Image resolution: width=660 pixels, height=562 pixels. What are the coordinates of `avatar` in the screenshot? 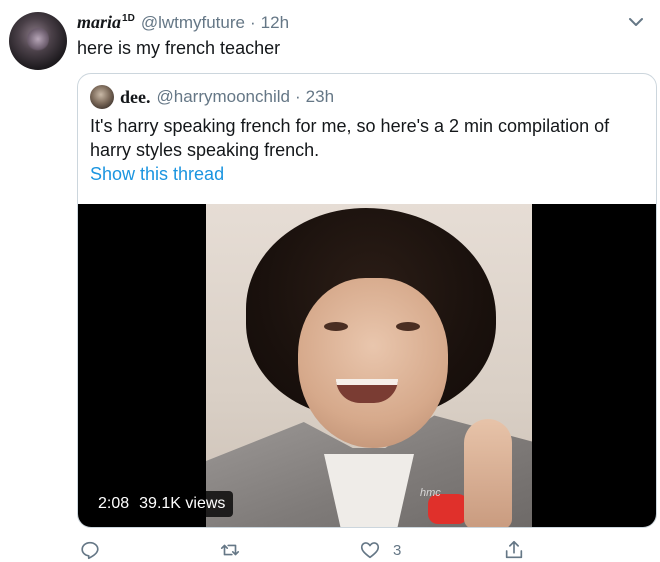 It's located at (38, 41).